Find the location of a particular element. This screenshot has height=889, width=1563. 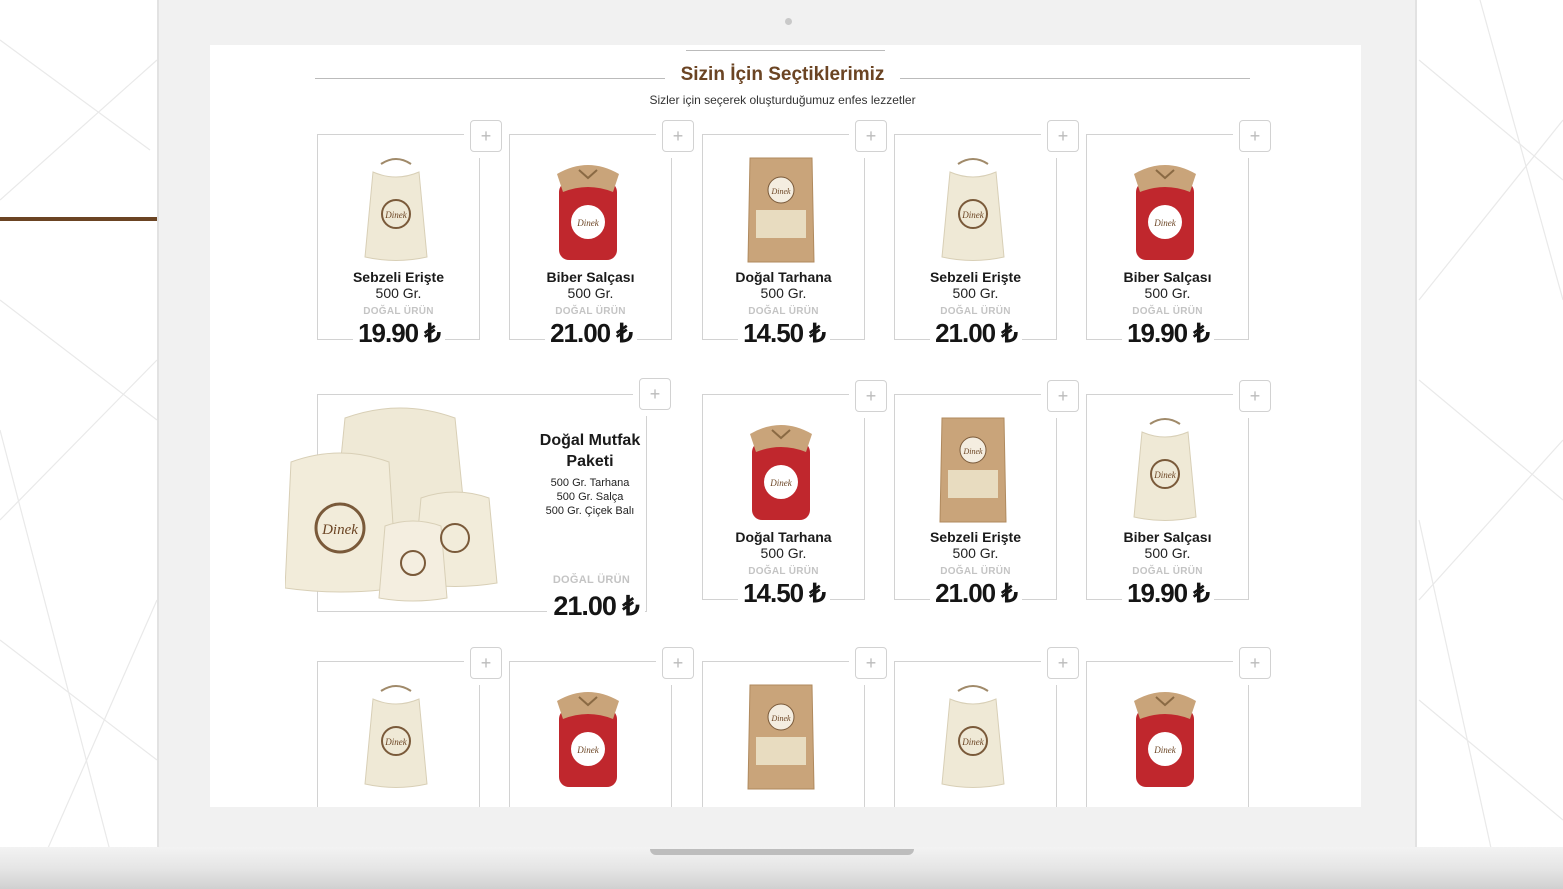

camera-icon is located at coordinates (788, 21).